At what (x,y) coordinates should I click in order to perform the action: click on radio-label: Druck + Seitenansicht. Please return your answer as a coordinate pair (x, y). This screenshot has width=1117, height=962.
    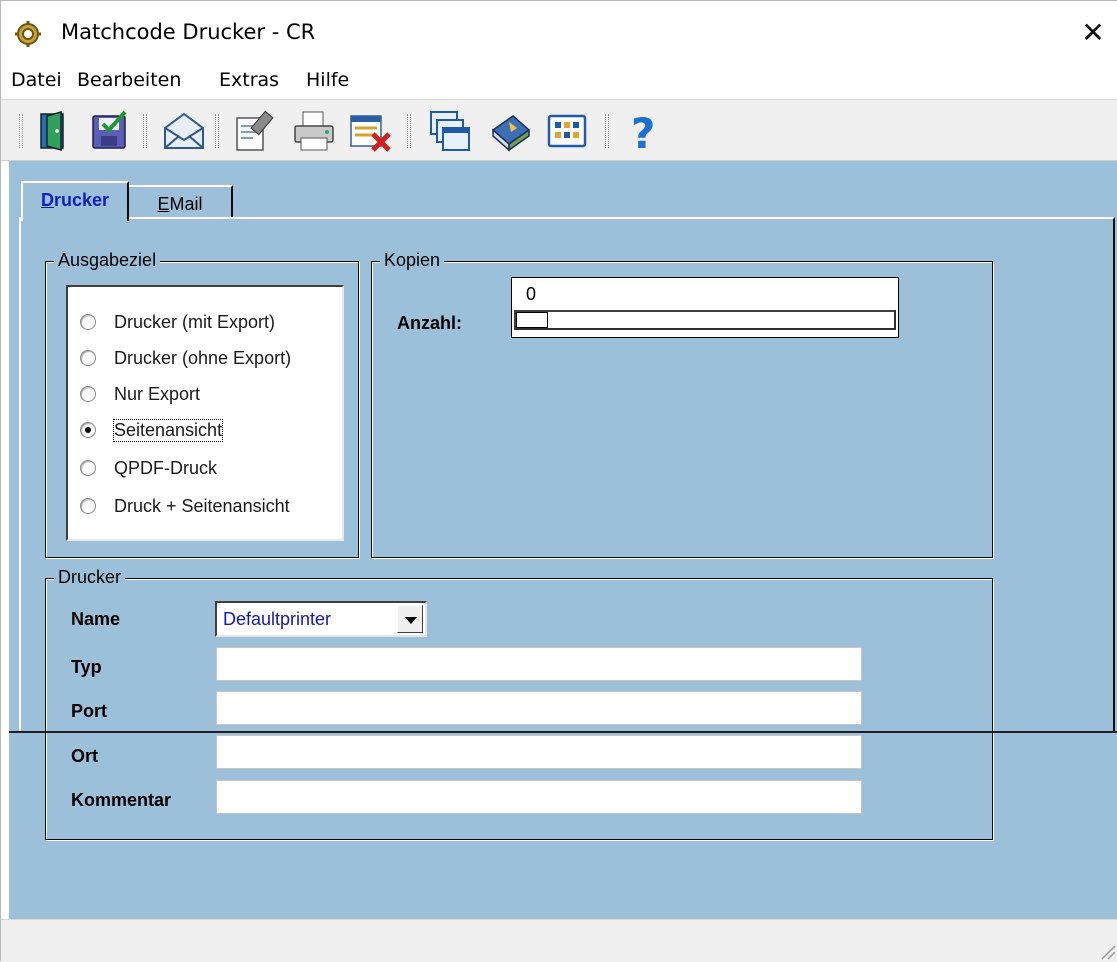
    Looking at the image, I should click on (202, 505).